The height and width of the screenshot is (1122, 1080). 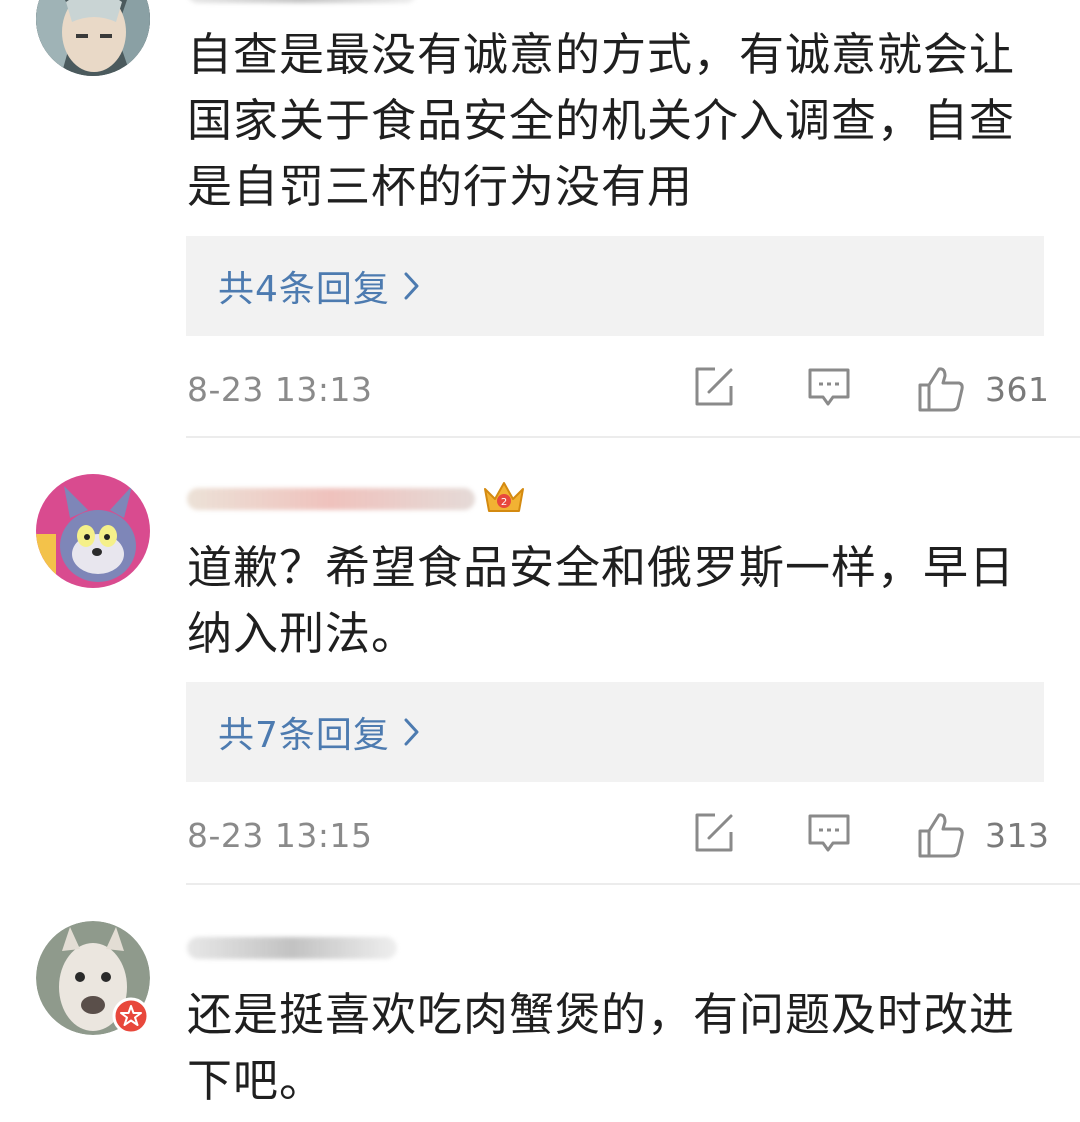 I want to click on timestamp: 8-23 13:15, so click(x=280, y=835).